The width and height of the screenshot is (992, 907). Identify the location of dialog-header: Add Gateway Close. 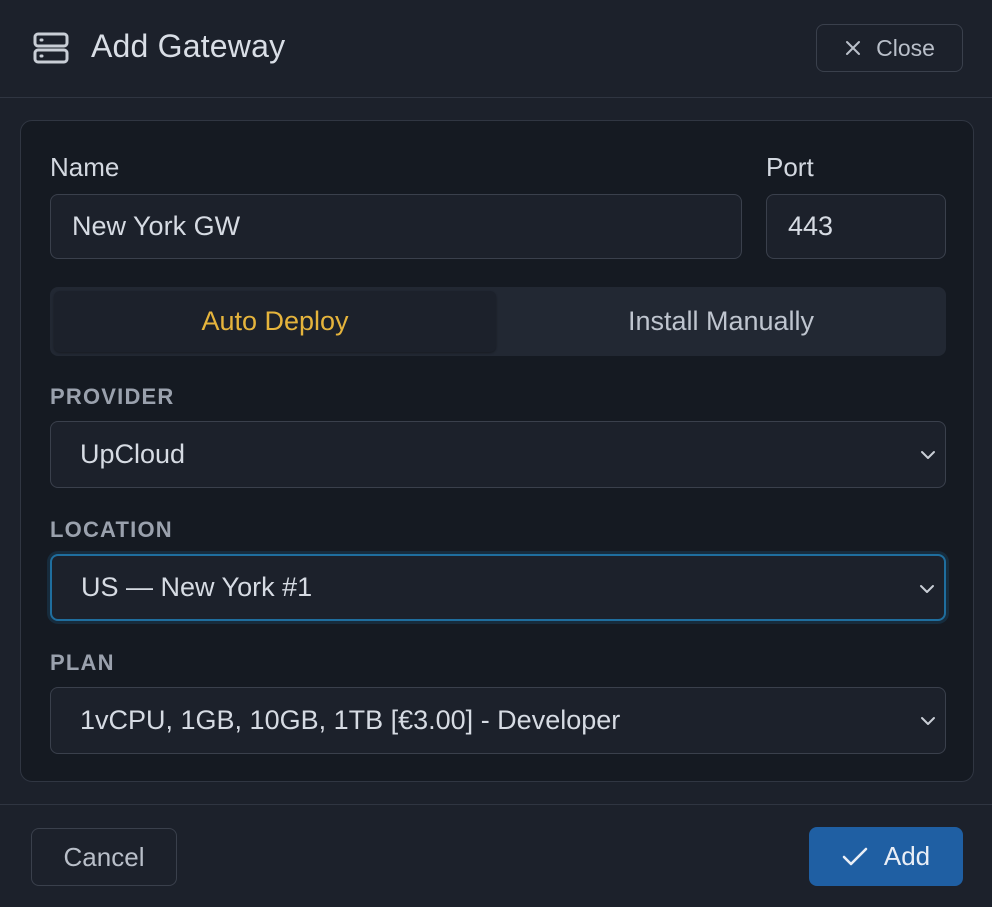
(496, 49).